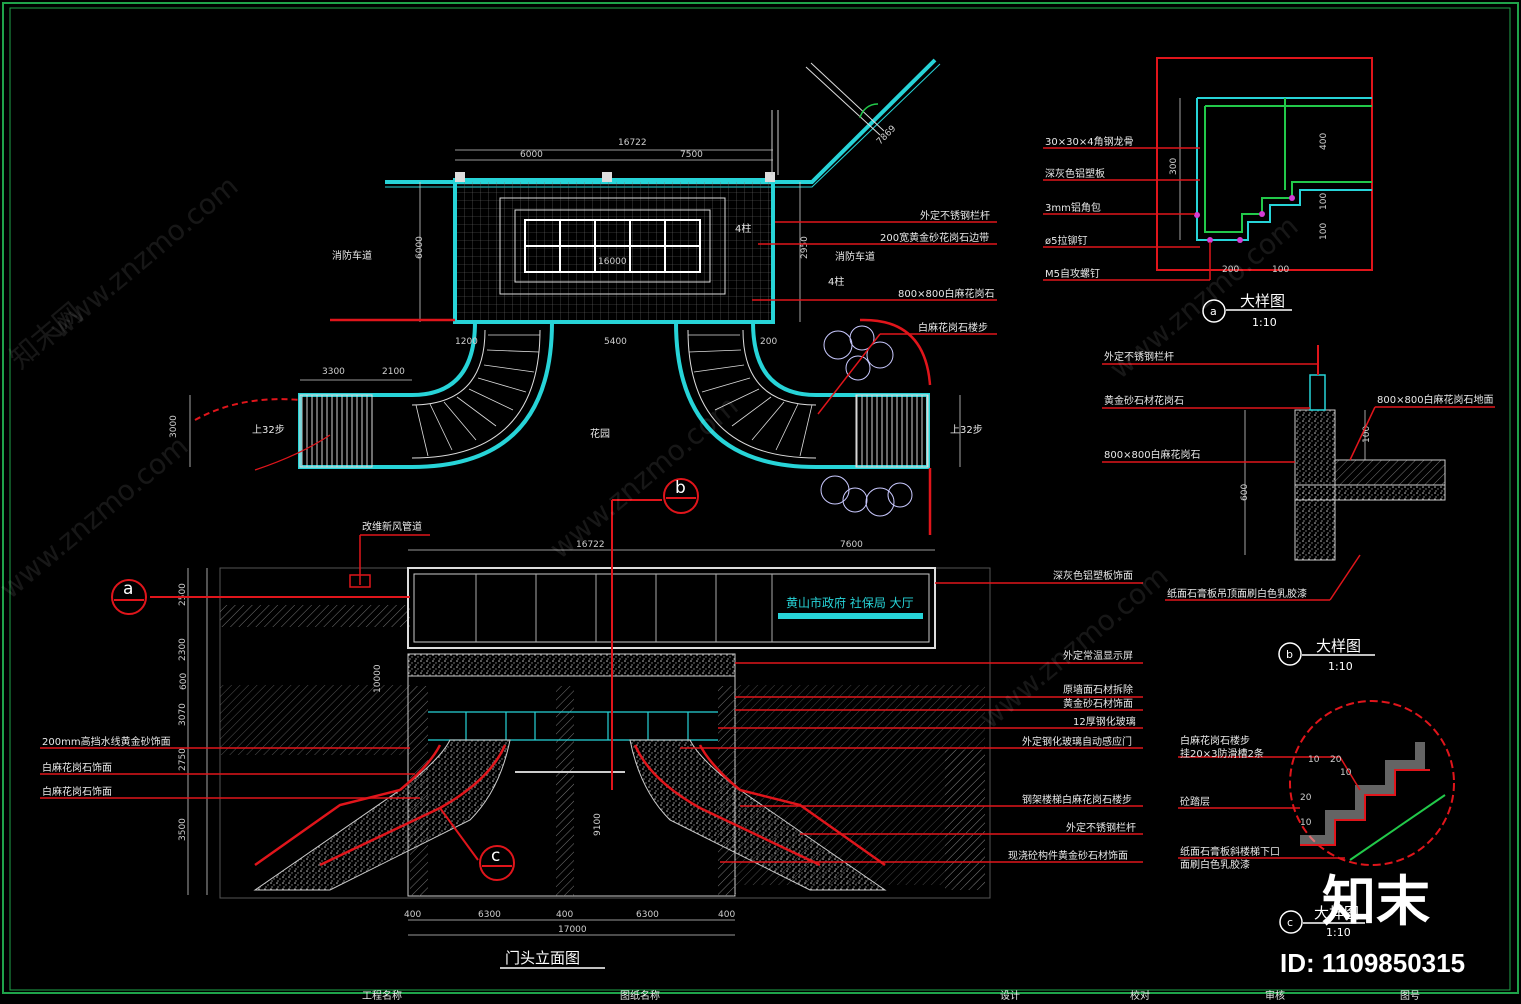 The width and height of the screenshot is (1521, 1004). I want to click on watermark-3: www.znzmo.com, so click(643, 477).